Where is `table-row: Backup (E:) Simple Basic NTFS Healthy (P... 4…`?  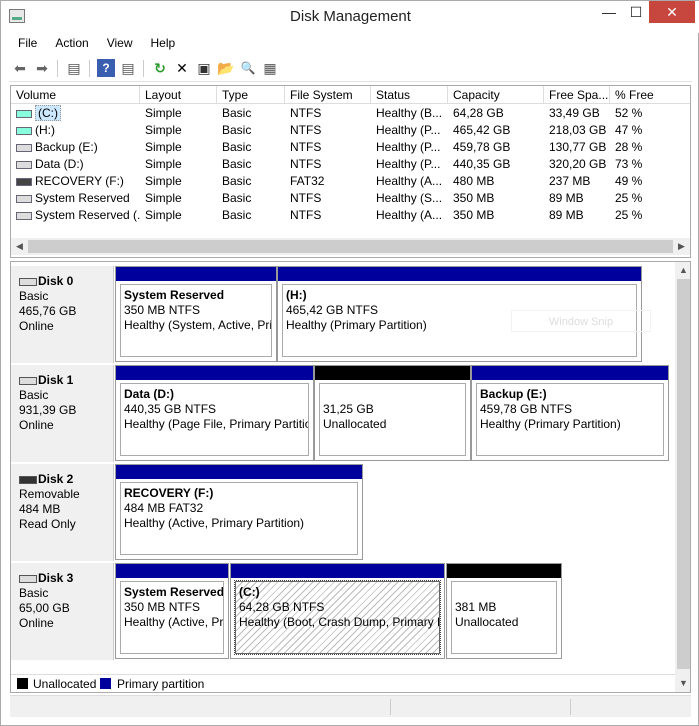
table-row: Backup (E:) Simple Basic NTFS Healthy (P... 4… is located at coordinates (350, 147).